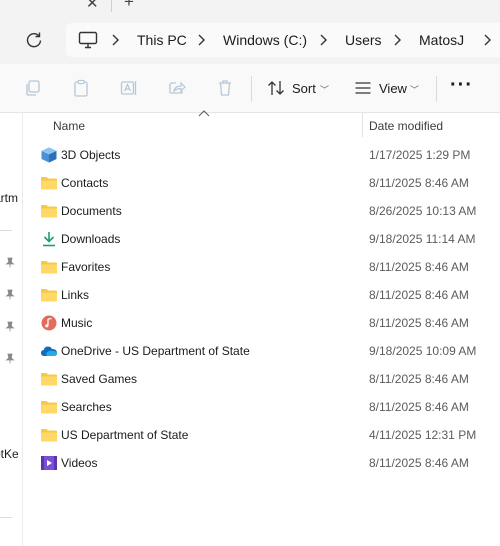  What do you see at coordinates (91, 211) in the screenshot?
I see `file-name: Documents` at bounding box center [91, 211].